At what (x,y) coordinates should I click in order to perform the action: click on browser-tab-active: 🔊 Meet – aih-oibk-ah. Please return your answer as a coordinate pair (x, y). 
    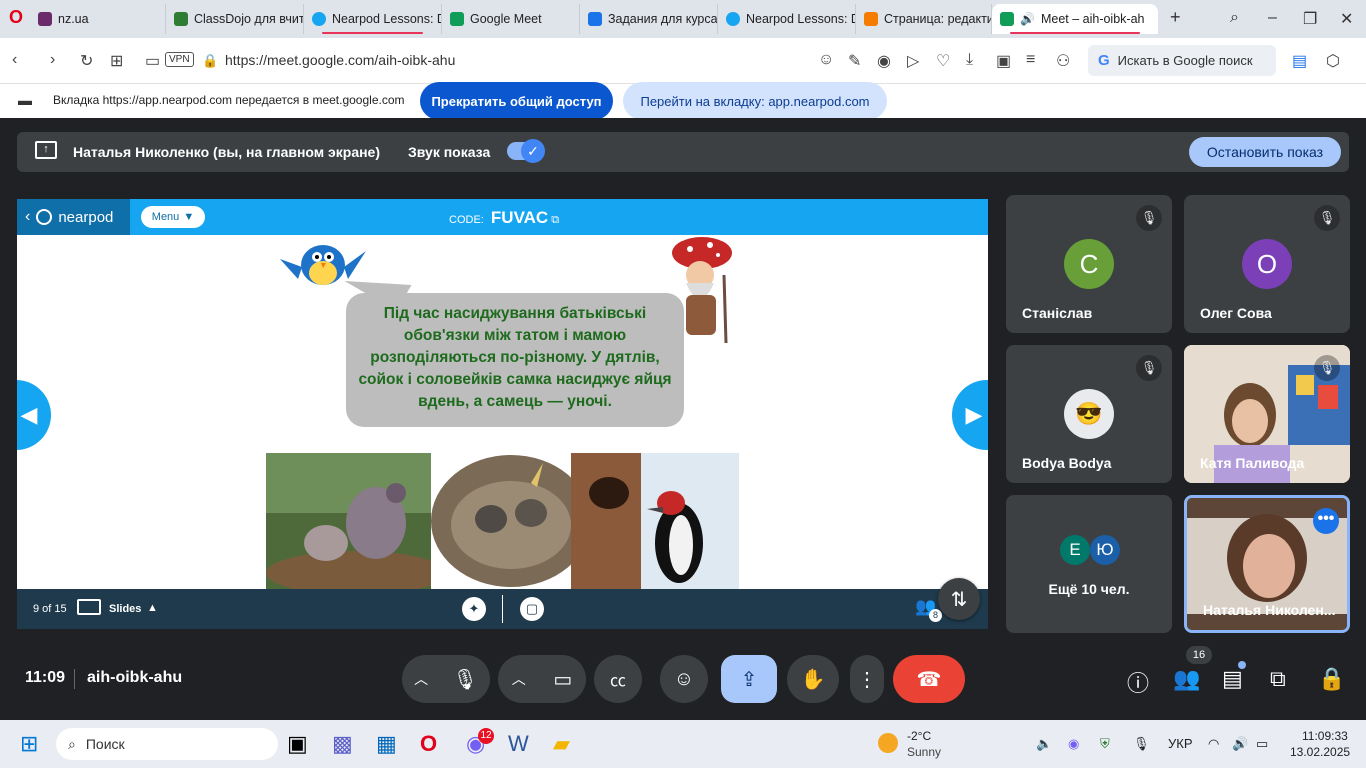
    Looking at the image, I should click on (1075, 19).